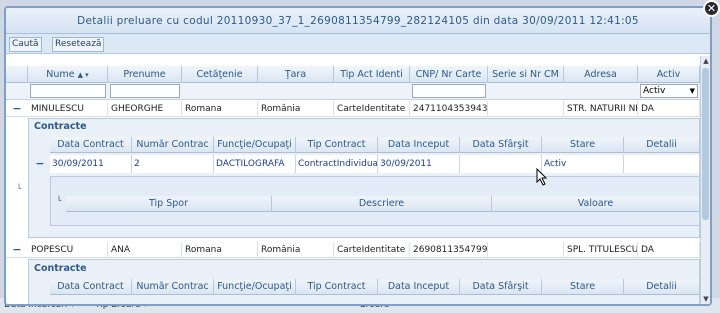 The image size is (720, 313). I want to click on cell-data-inceput: 30/09/2011, so click(419, 164).